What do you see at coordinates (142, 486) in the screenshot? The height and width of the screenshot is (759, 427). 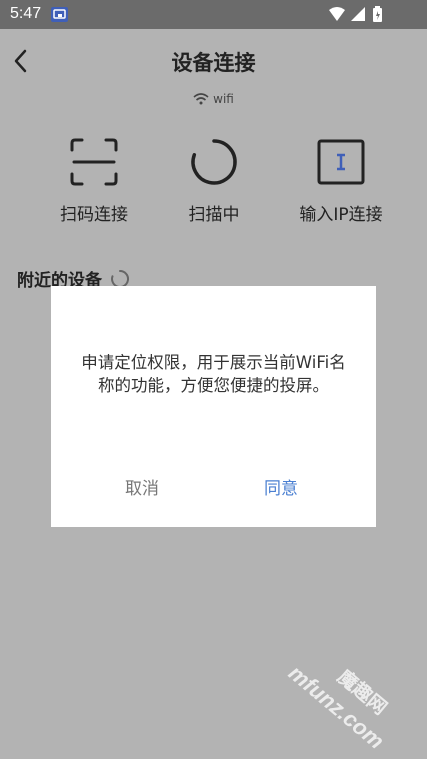 I see `cancel-button: 取消` at bounding box center [142, 486].